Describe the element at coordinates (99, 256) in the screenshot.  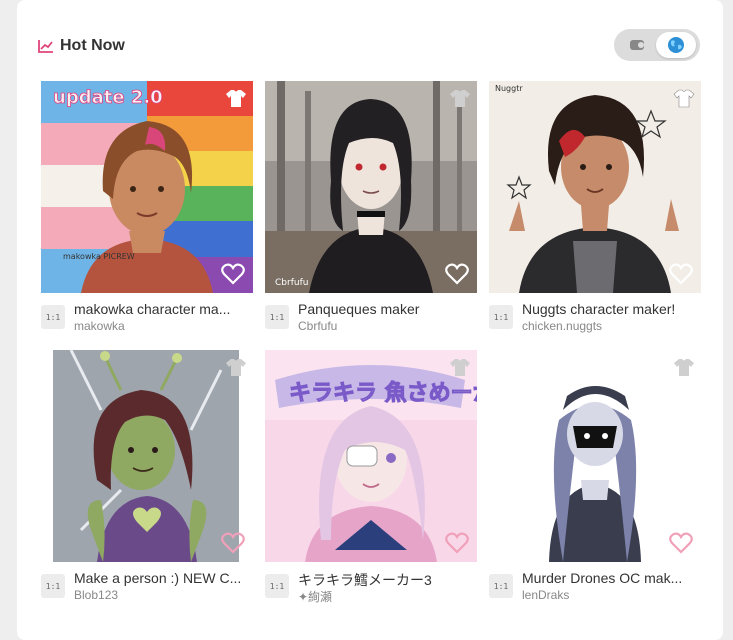
I see `thumbnail-signature: makowka PICREW` at that location.